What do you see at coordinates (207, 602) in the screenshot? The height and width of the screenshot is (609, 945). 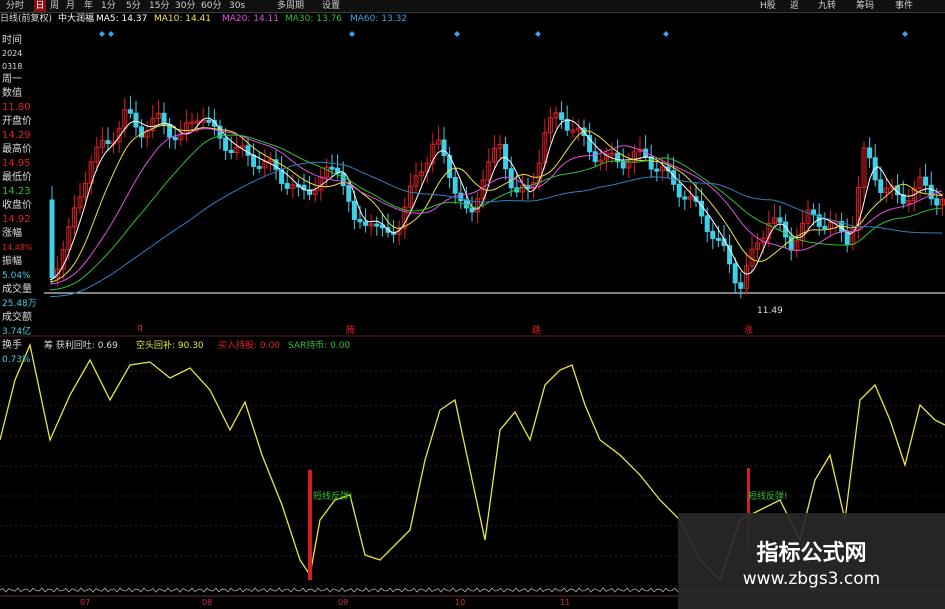 I see `x-axis-label: 08` at bounding box center [207, 602].